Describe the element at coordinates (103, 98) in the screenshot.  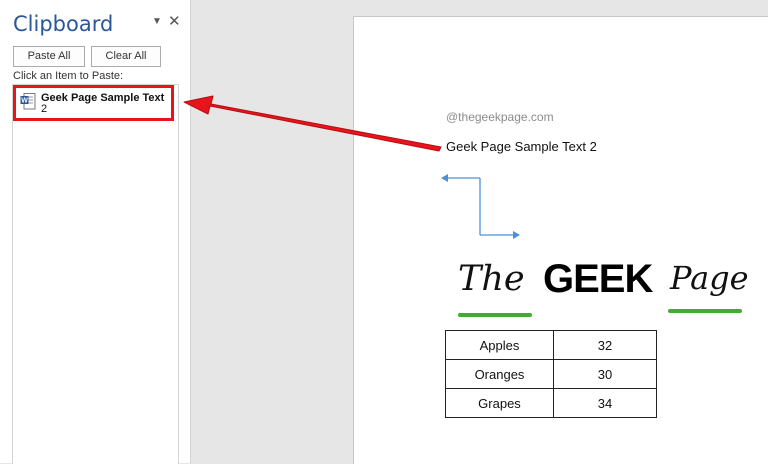
I see `clipboard-item-line1: Geek Page Sample Text` at that location.